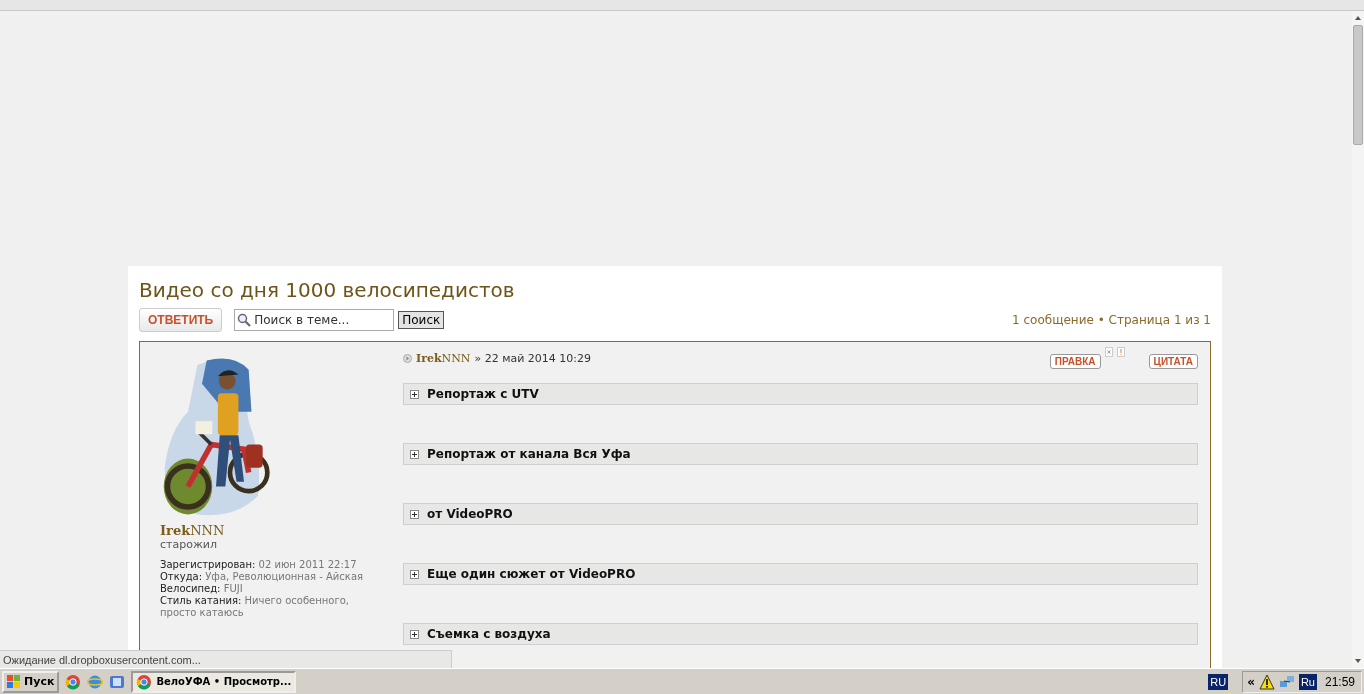 Image resolution: width=1364 pixels, height=694 pixels. I want to click on tray-expand-button: «, so click(1251, 681).